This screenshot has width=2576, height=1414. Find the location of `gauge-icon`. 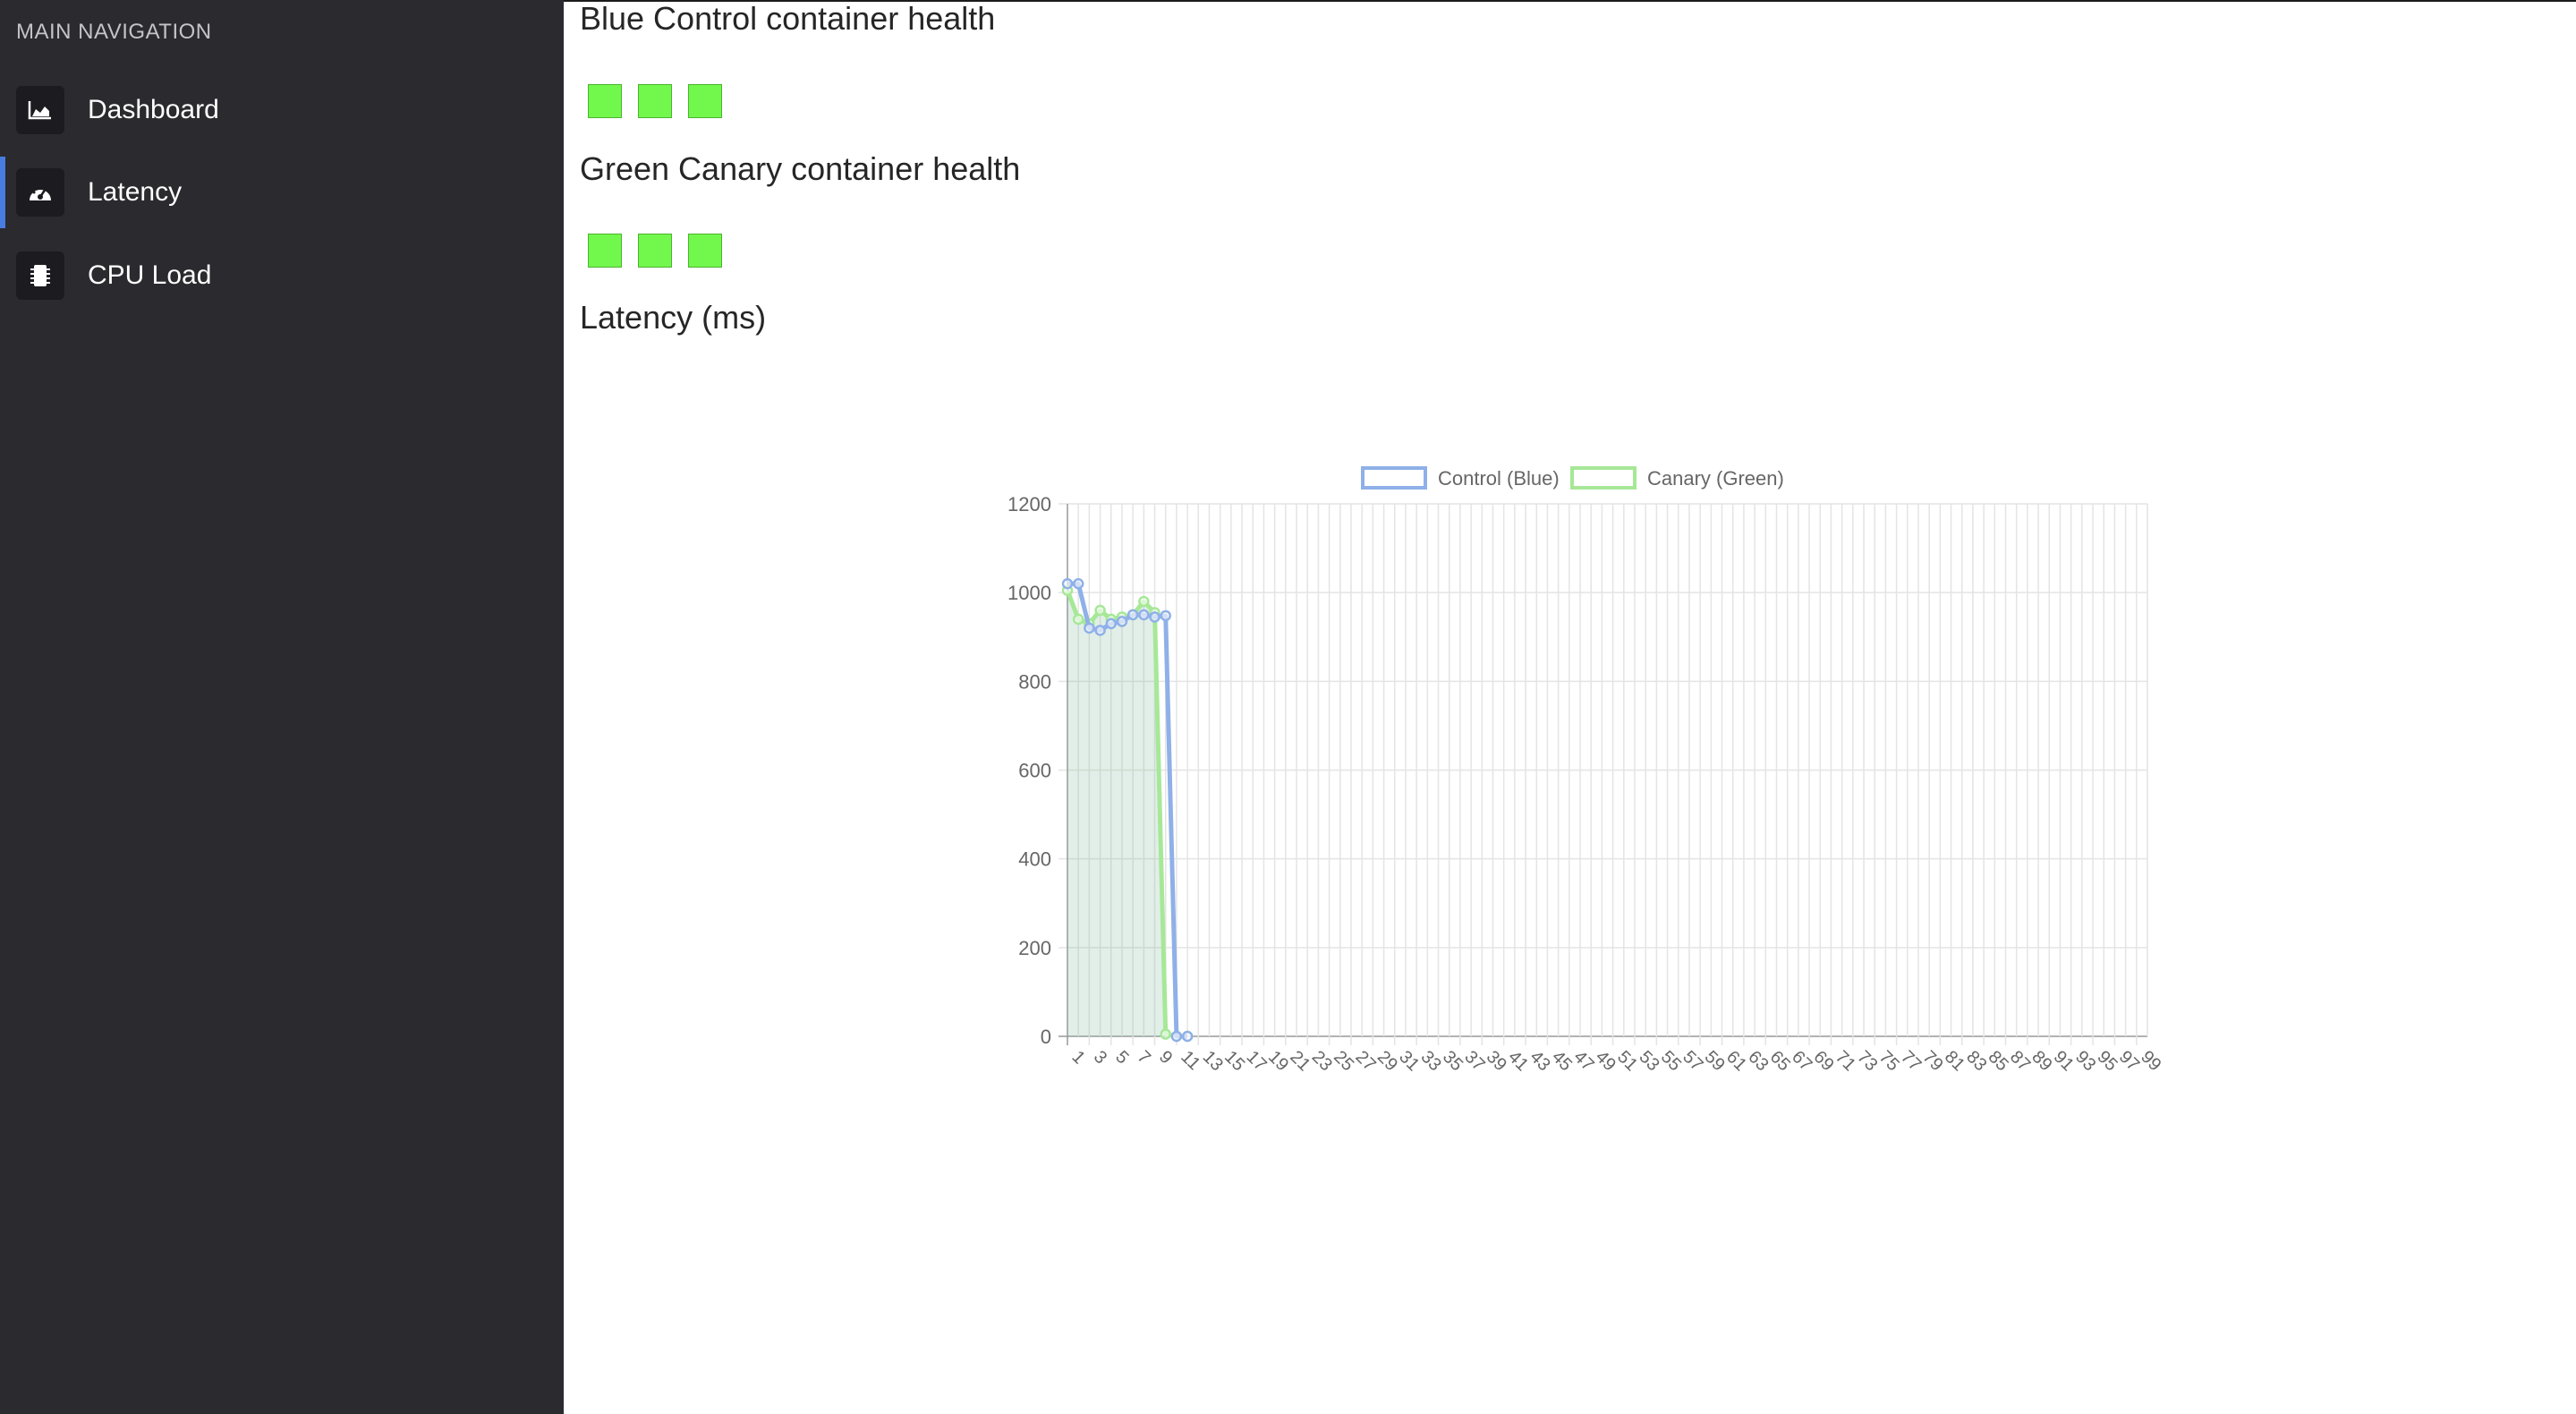

gauge-icon is located at coordinates (40, 192).